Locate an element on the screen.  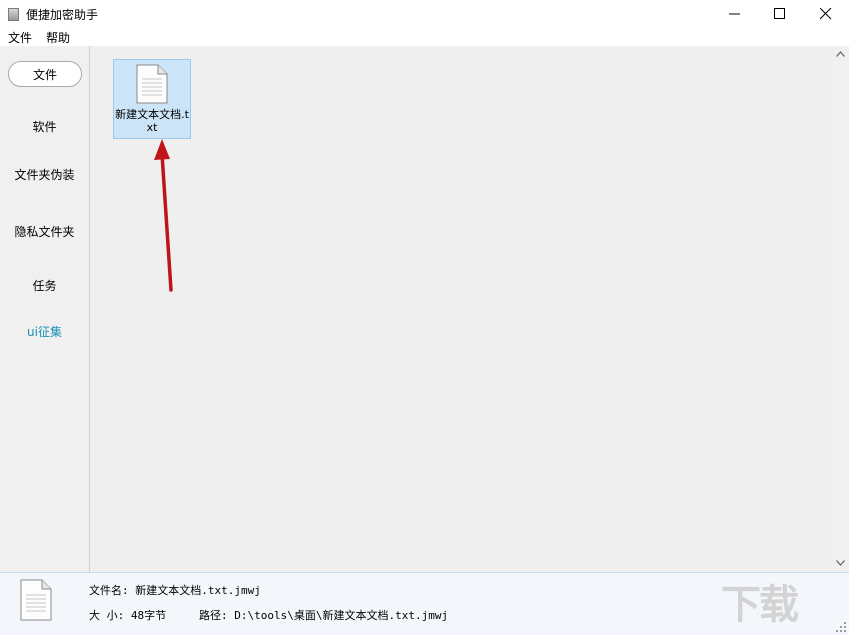
scroll-down-button is located at coordinates (840, 563).